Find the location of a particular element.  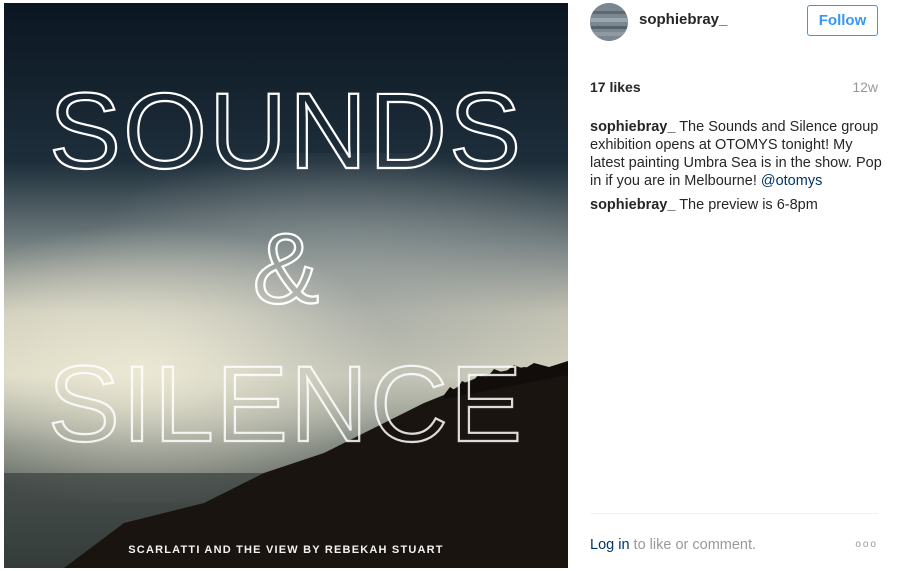

comment-item: sophiebray_ The preview is 6-8pm is located at coordinates (736, 205).